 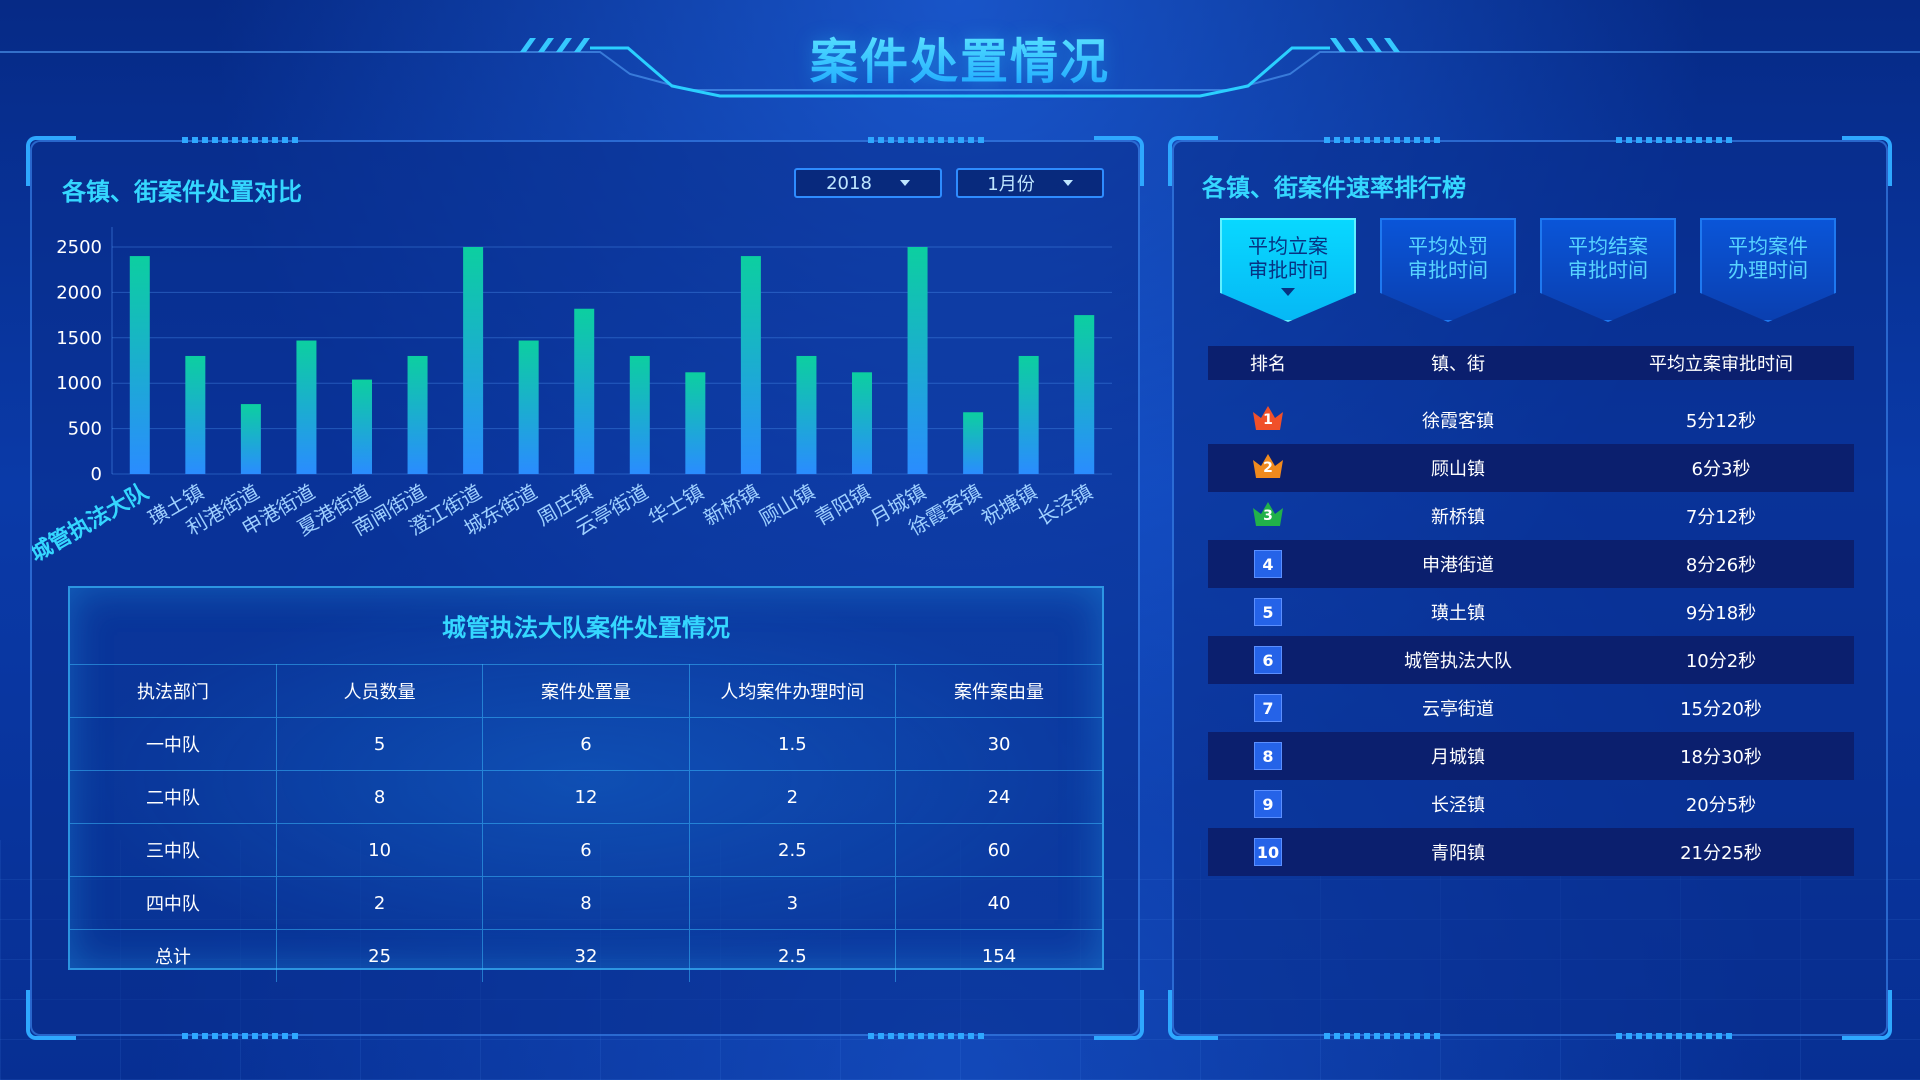 What do you see at coordinates (1458, 757) in the screenshot?
I see `rank-name: 月城镇` at bounding box center [1458, 757].